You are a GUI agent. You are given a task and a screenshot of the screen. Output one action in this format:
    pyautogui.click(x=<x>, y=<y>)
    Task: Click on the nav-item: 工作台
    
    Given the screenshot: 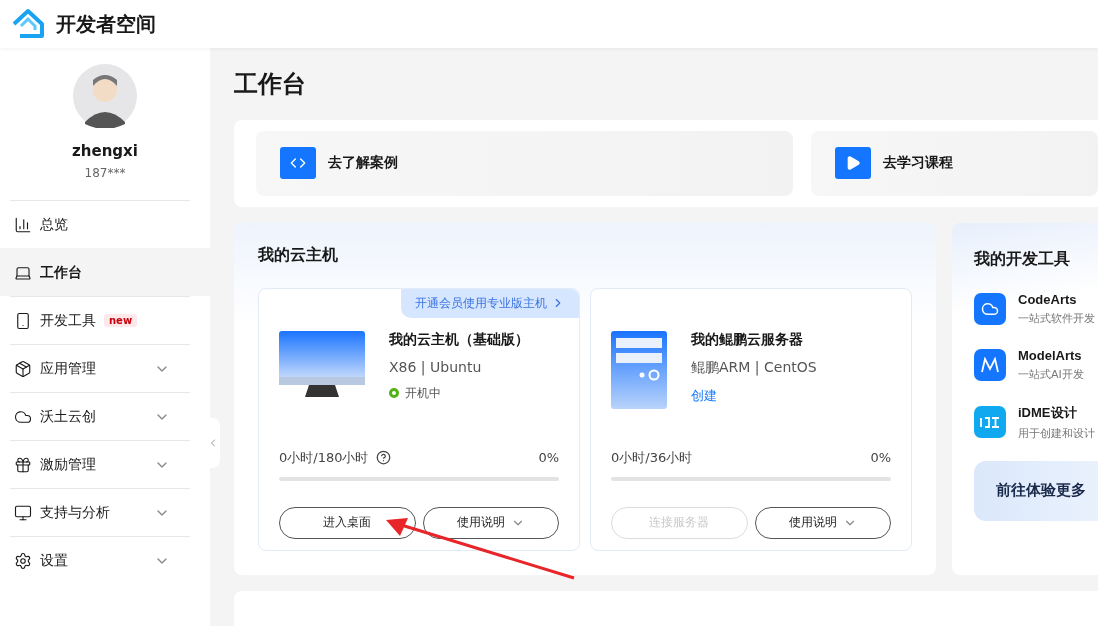 What is the action you would take?
    pyautogui.click(x=105, y=272)
    